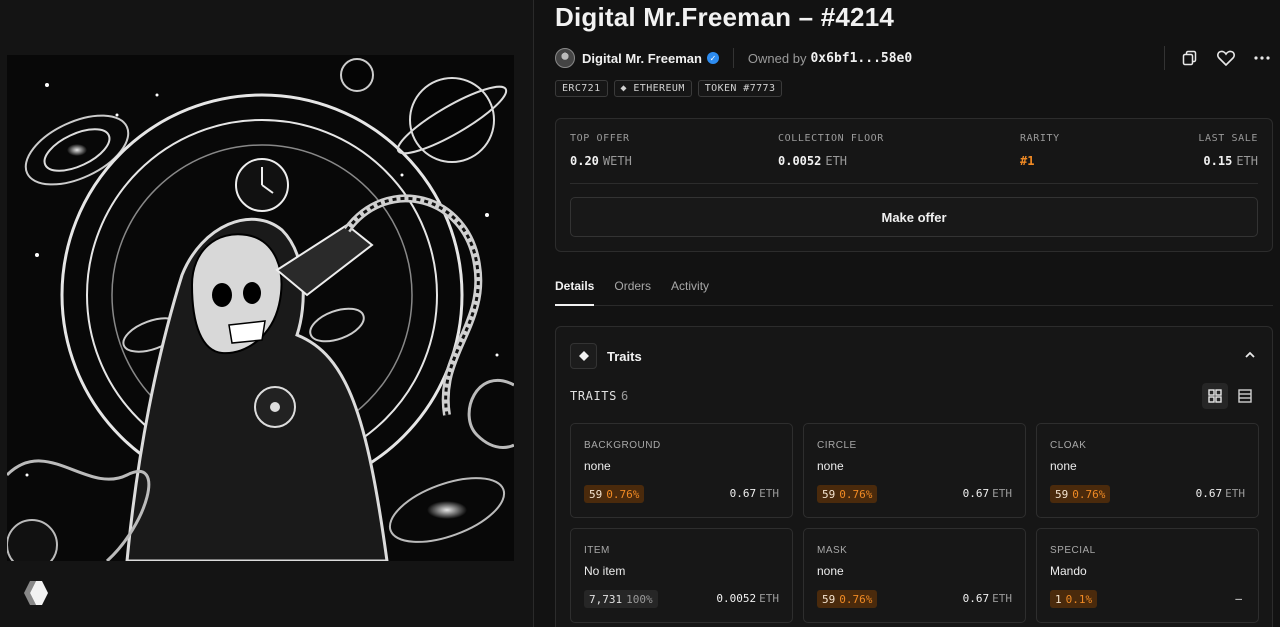 Image resolution: width=1280 pixels, height=627 pixels. I want to click on more-button, so click(1262, 58).